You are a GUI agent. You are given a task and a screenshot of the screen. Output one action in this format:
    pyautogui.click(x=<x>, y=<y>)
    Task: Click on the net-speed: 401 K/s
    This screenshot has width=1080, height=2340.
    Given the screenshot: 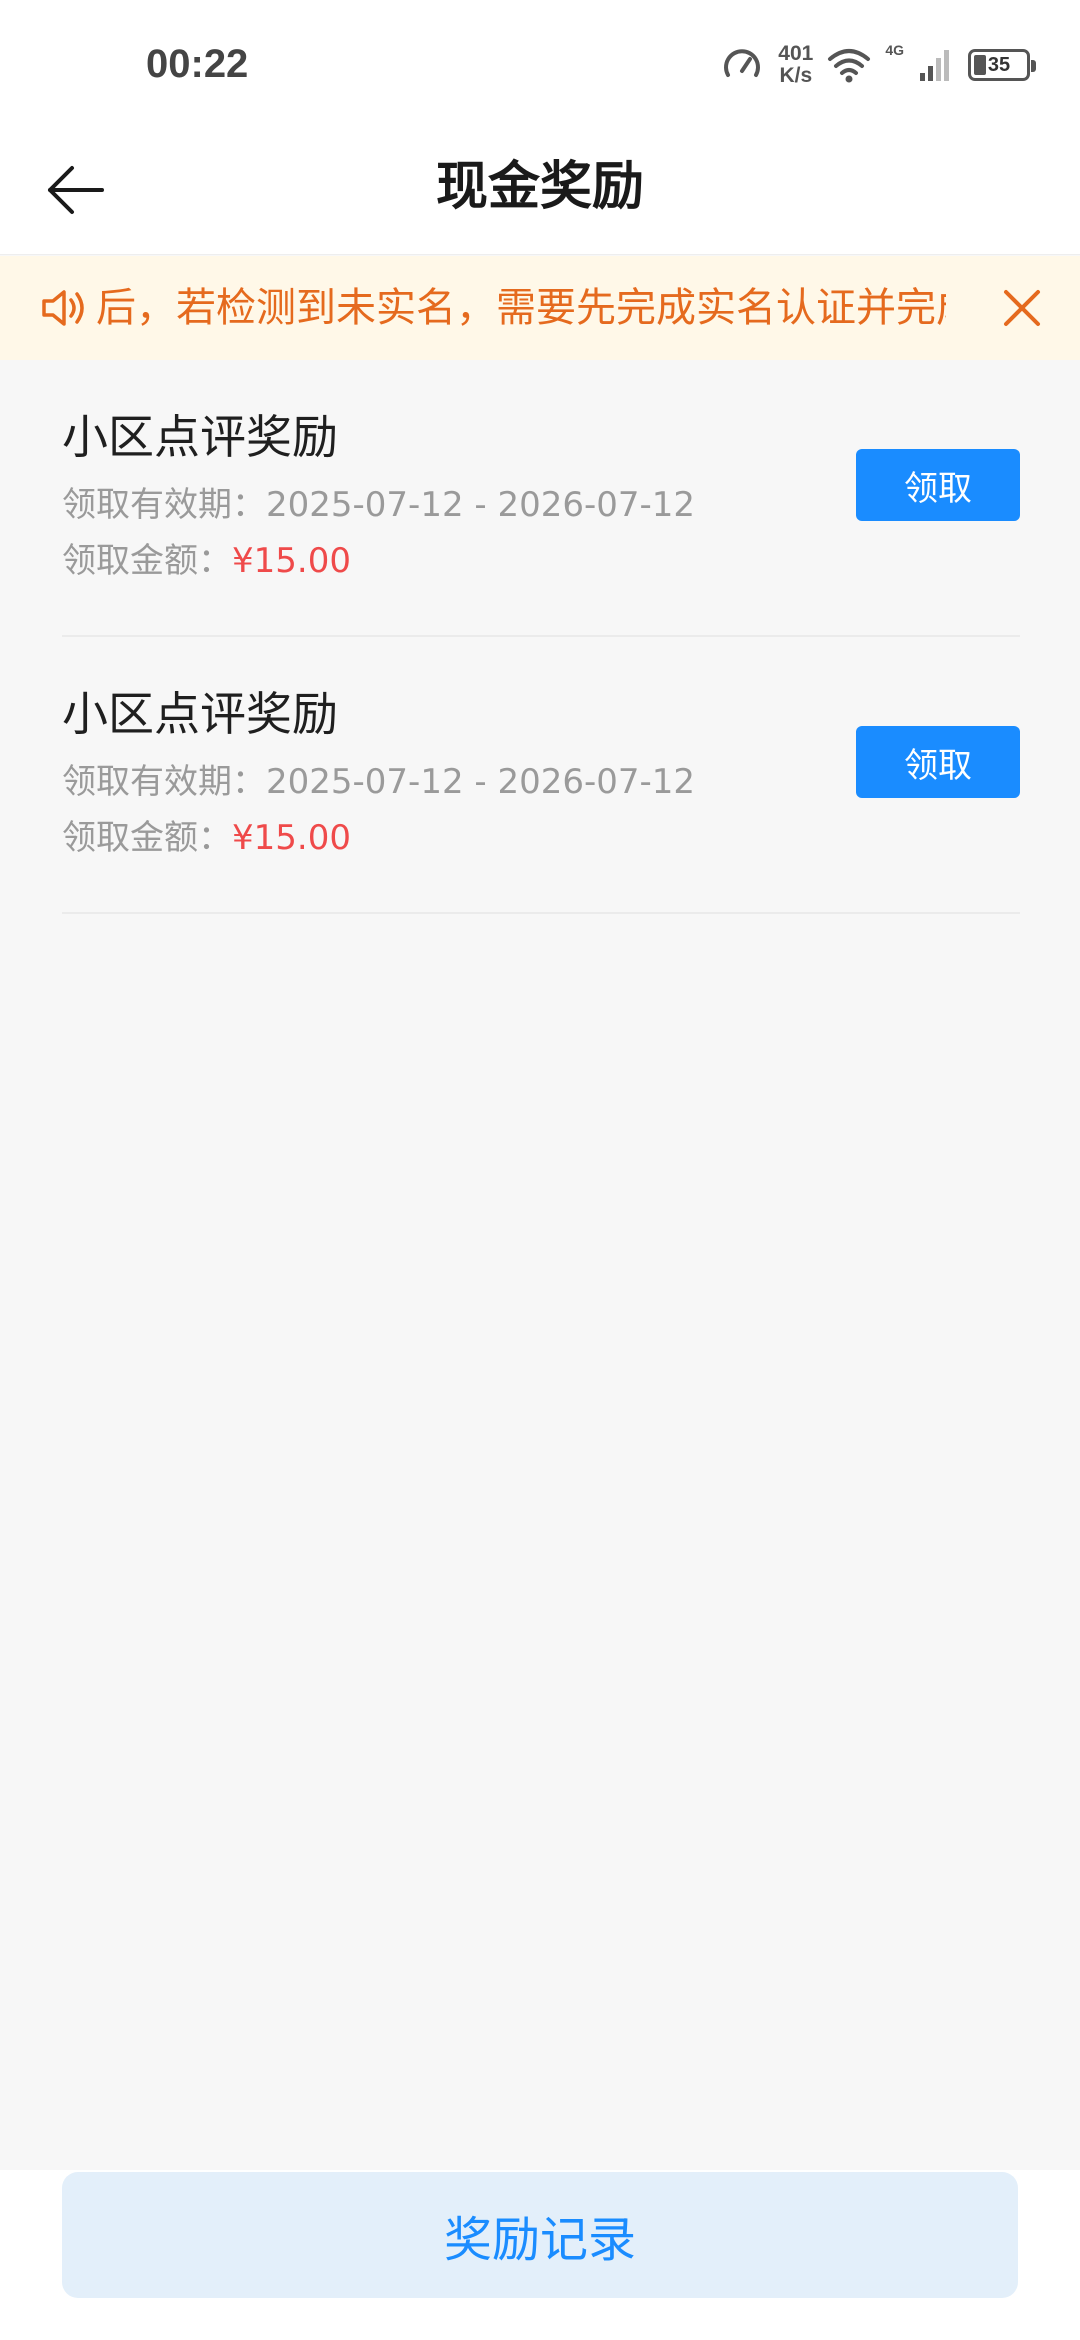 What is the action you would take?
    pyautogui.click(x=795, y=65)
    